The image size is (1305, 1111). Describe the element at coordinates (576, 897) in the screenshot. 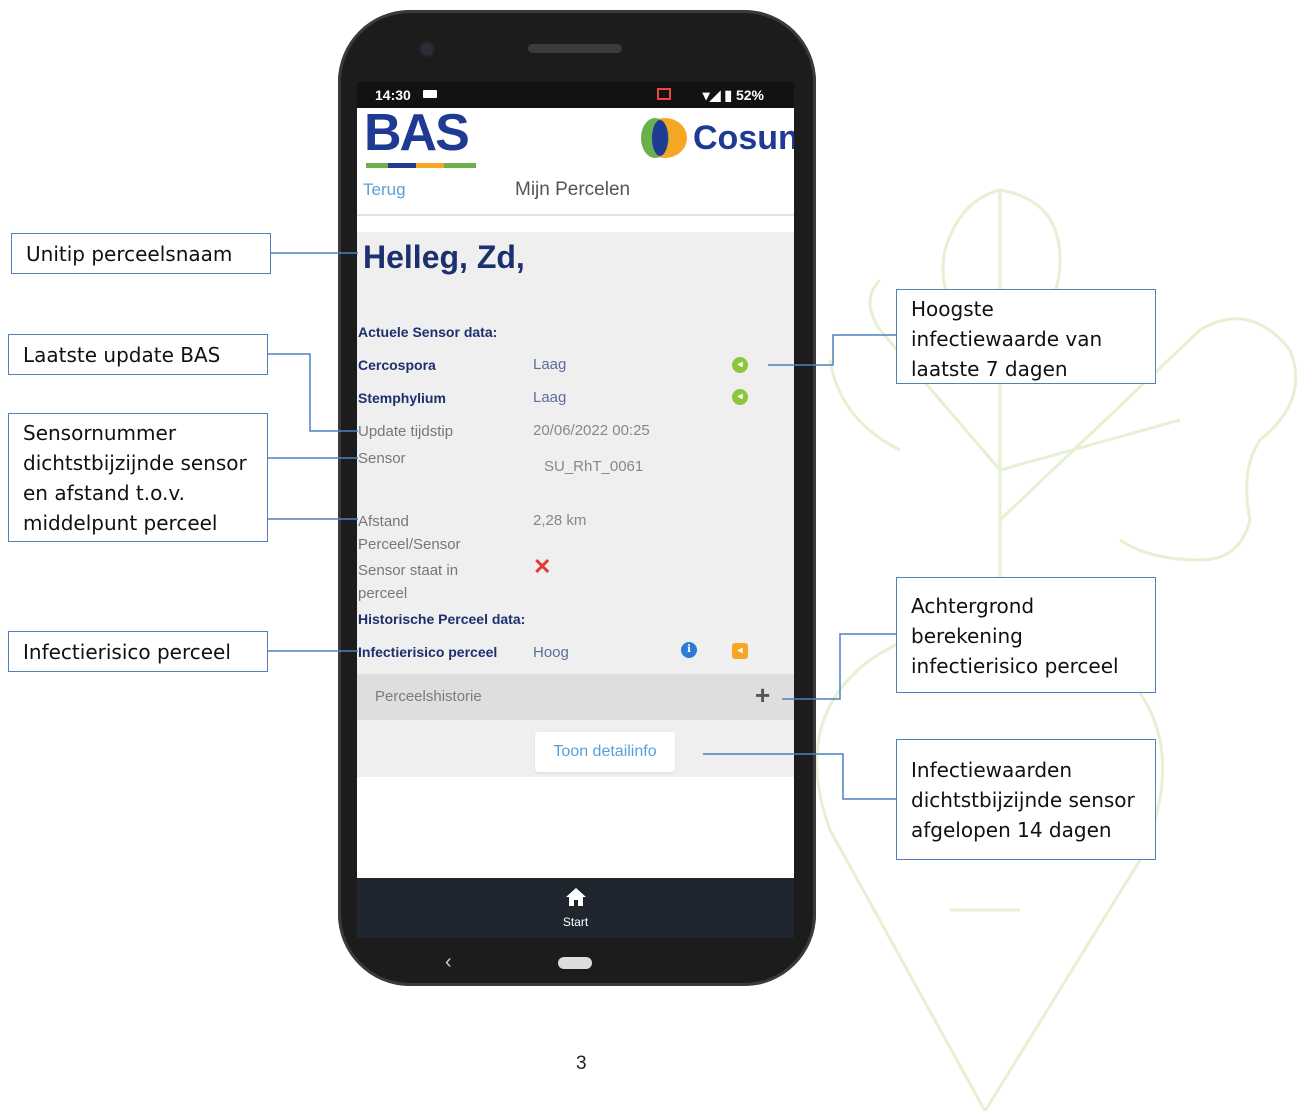

I see `home-icon` at that location.